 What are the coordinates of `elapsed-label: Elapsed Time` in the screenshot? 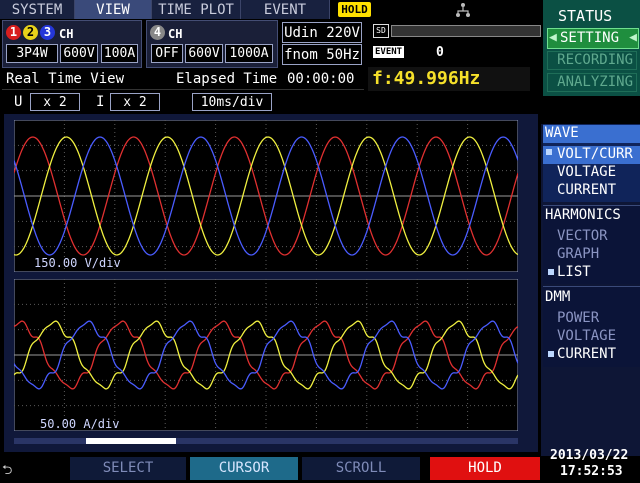 It's located at (227, 79).